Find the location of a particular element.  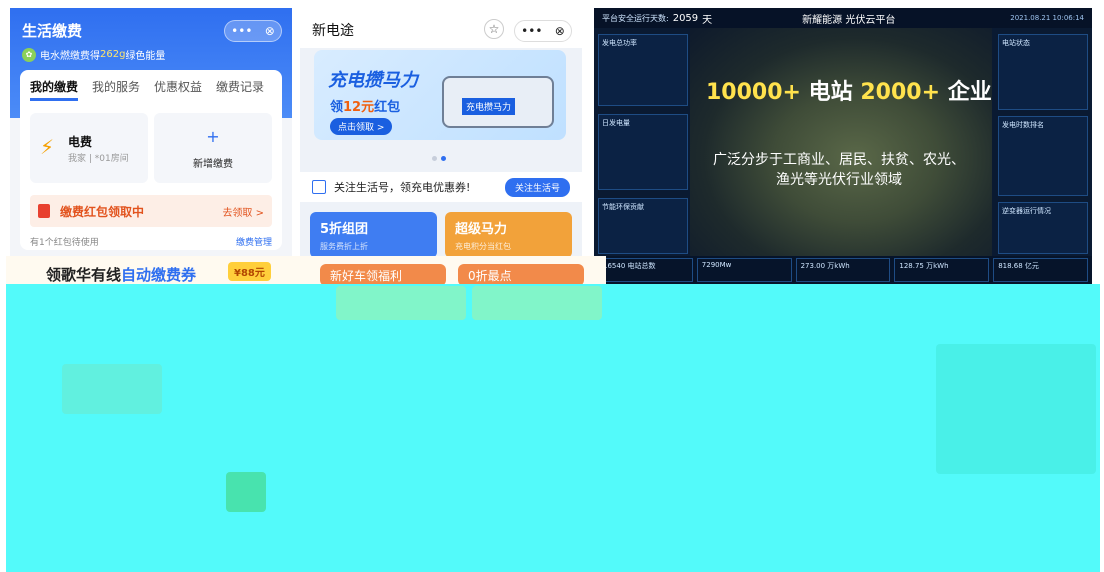

follow-button: 关注生活号 is located at coordinates (537, 187).